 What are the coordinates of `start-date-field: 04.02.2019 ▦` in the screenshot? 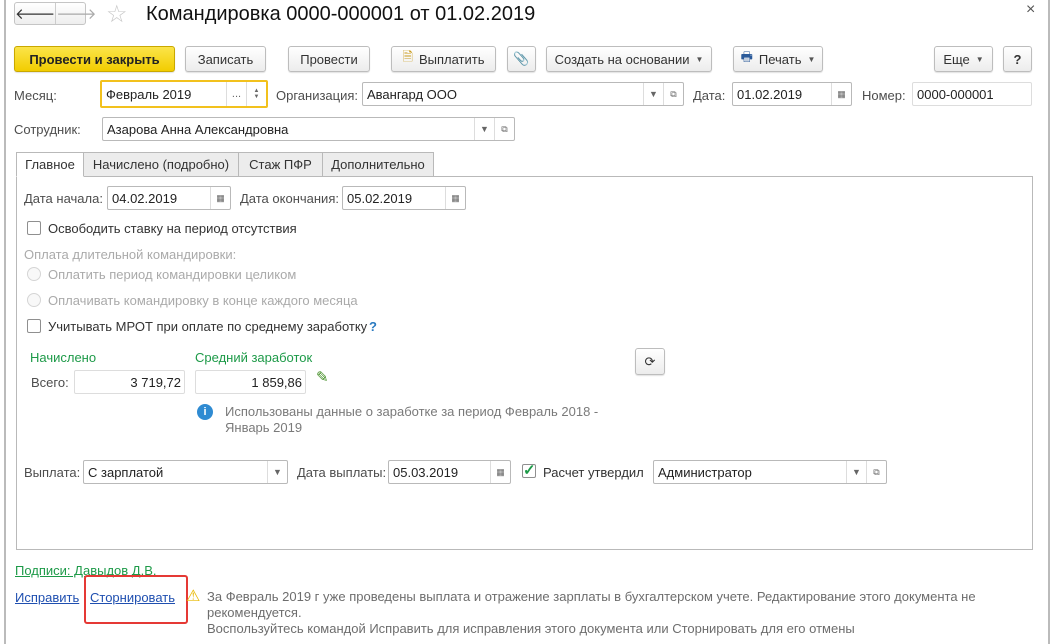 It's located at (169, 198).